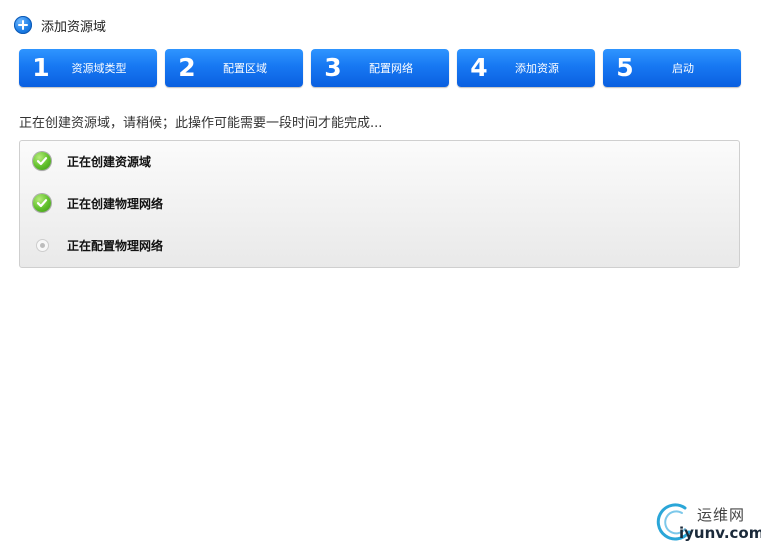 This screenshot has width=761, height=548. I want to click on page-header: 添加资源域, so click(60, 25).